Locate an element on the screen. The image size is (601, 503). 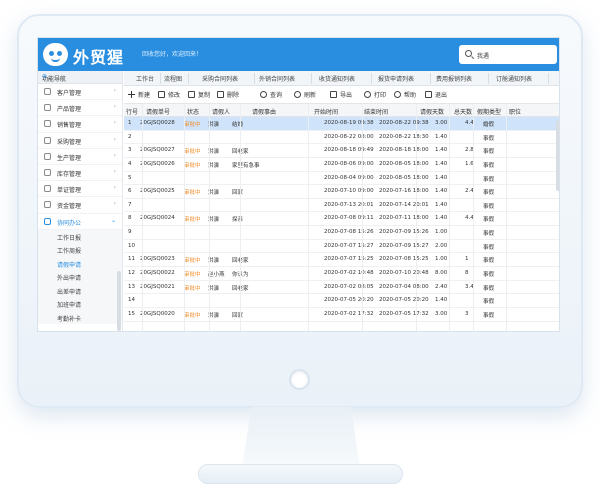
sidebar-subitem: 出差申请 is located at coordinates (80, 290).